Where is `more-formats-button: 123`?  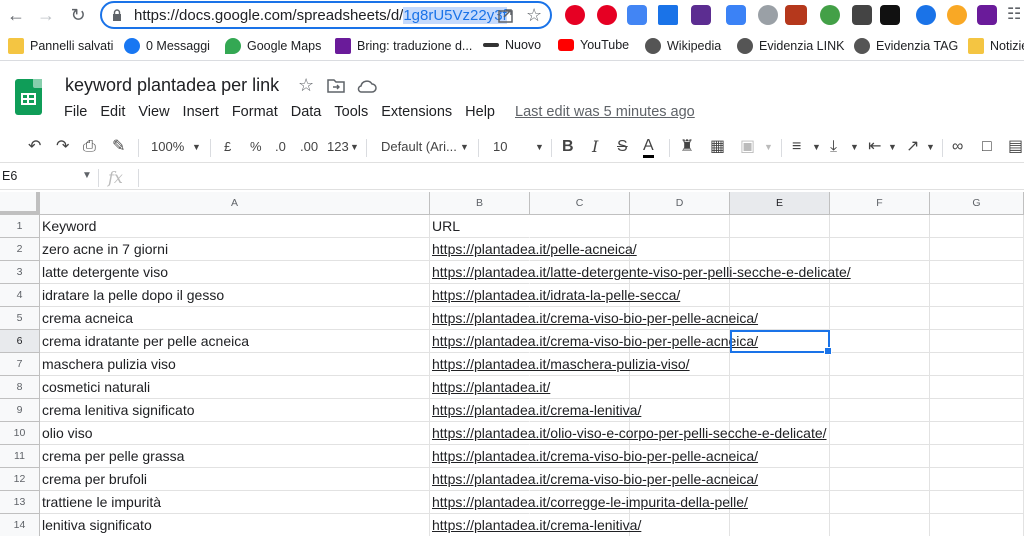 more-formats-button: 123 is located at coordinates (338, 147).